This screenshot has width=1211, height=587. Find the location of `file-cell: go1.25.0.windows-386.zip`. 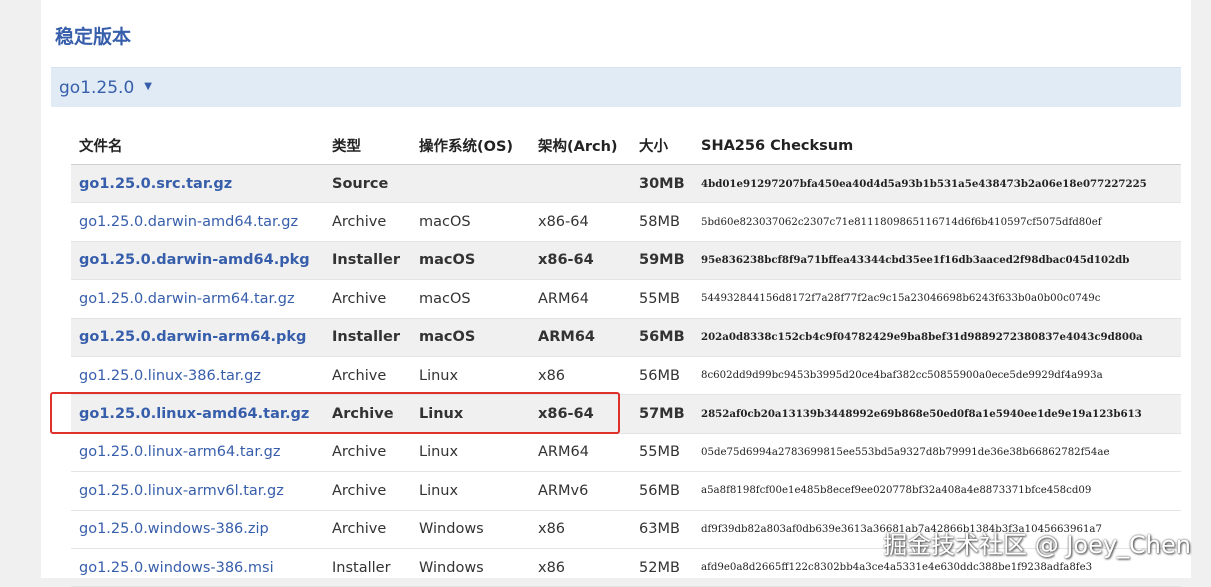

file-cell: go1.25.0.windows-386.zip is located at coordinates (201, 529).